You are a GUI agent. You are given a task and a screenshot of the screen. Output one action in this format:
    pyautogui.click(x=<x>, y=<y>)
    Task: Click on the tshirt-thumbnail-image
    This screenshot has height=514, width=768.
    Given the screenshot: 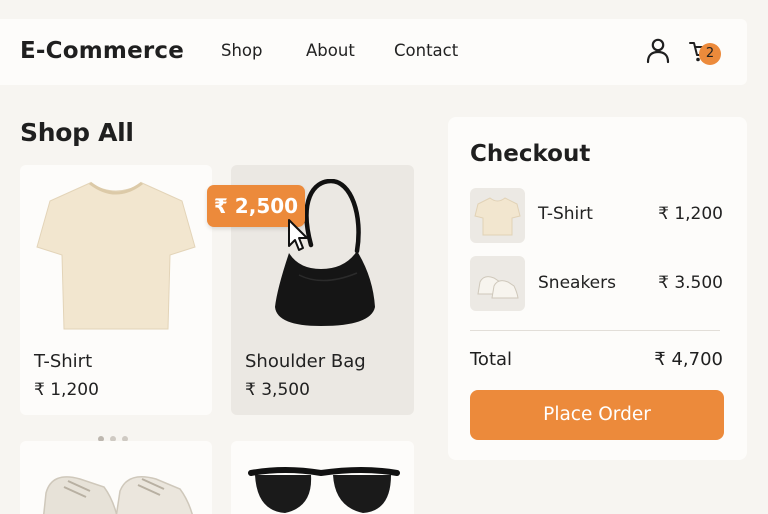 What is the action you would take?
    pyautogui.click(x=497, y=216)
    